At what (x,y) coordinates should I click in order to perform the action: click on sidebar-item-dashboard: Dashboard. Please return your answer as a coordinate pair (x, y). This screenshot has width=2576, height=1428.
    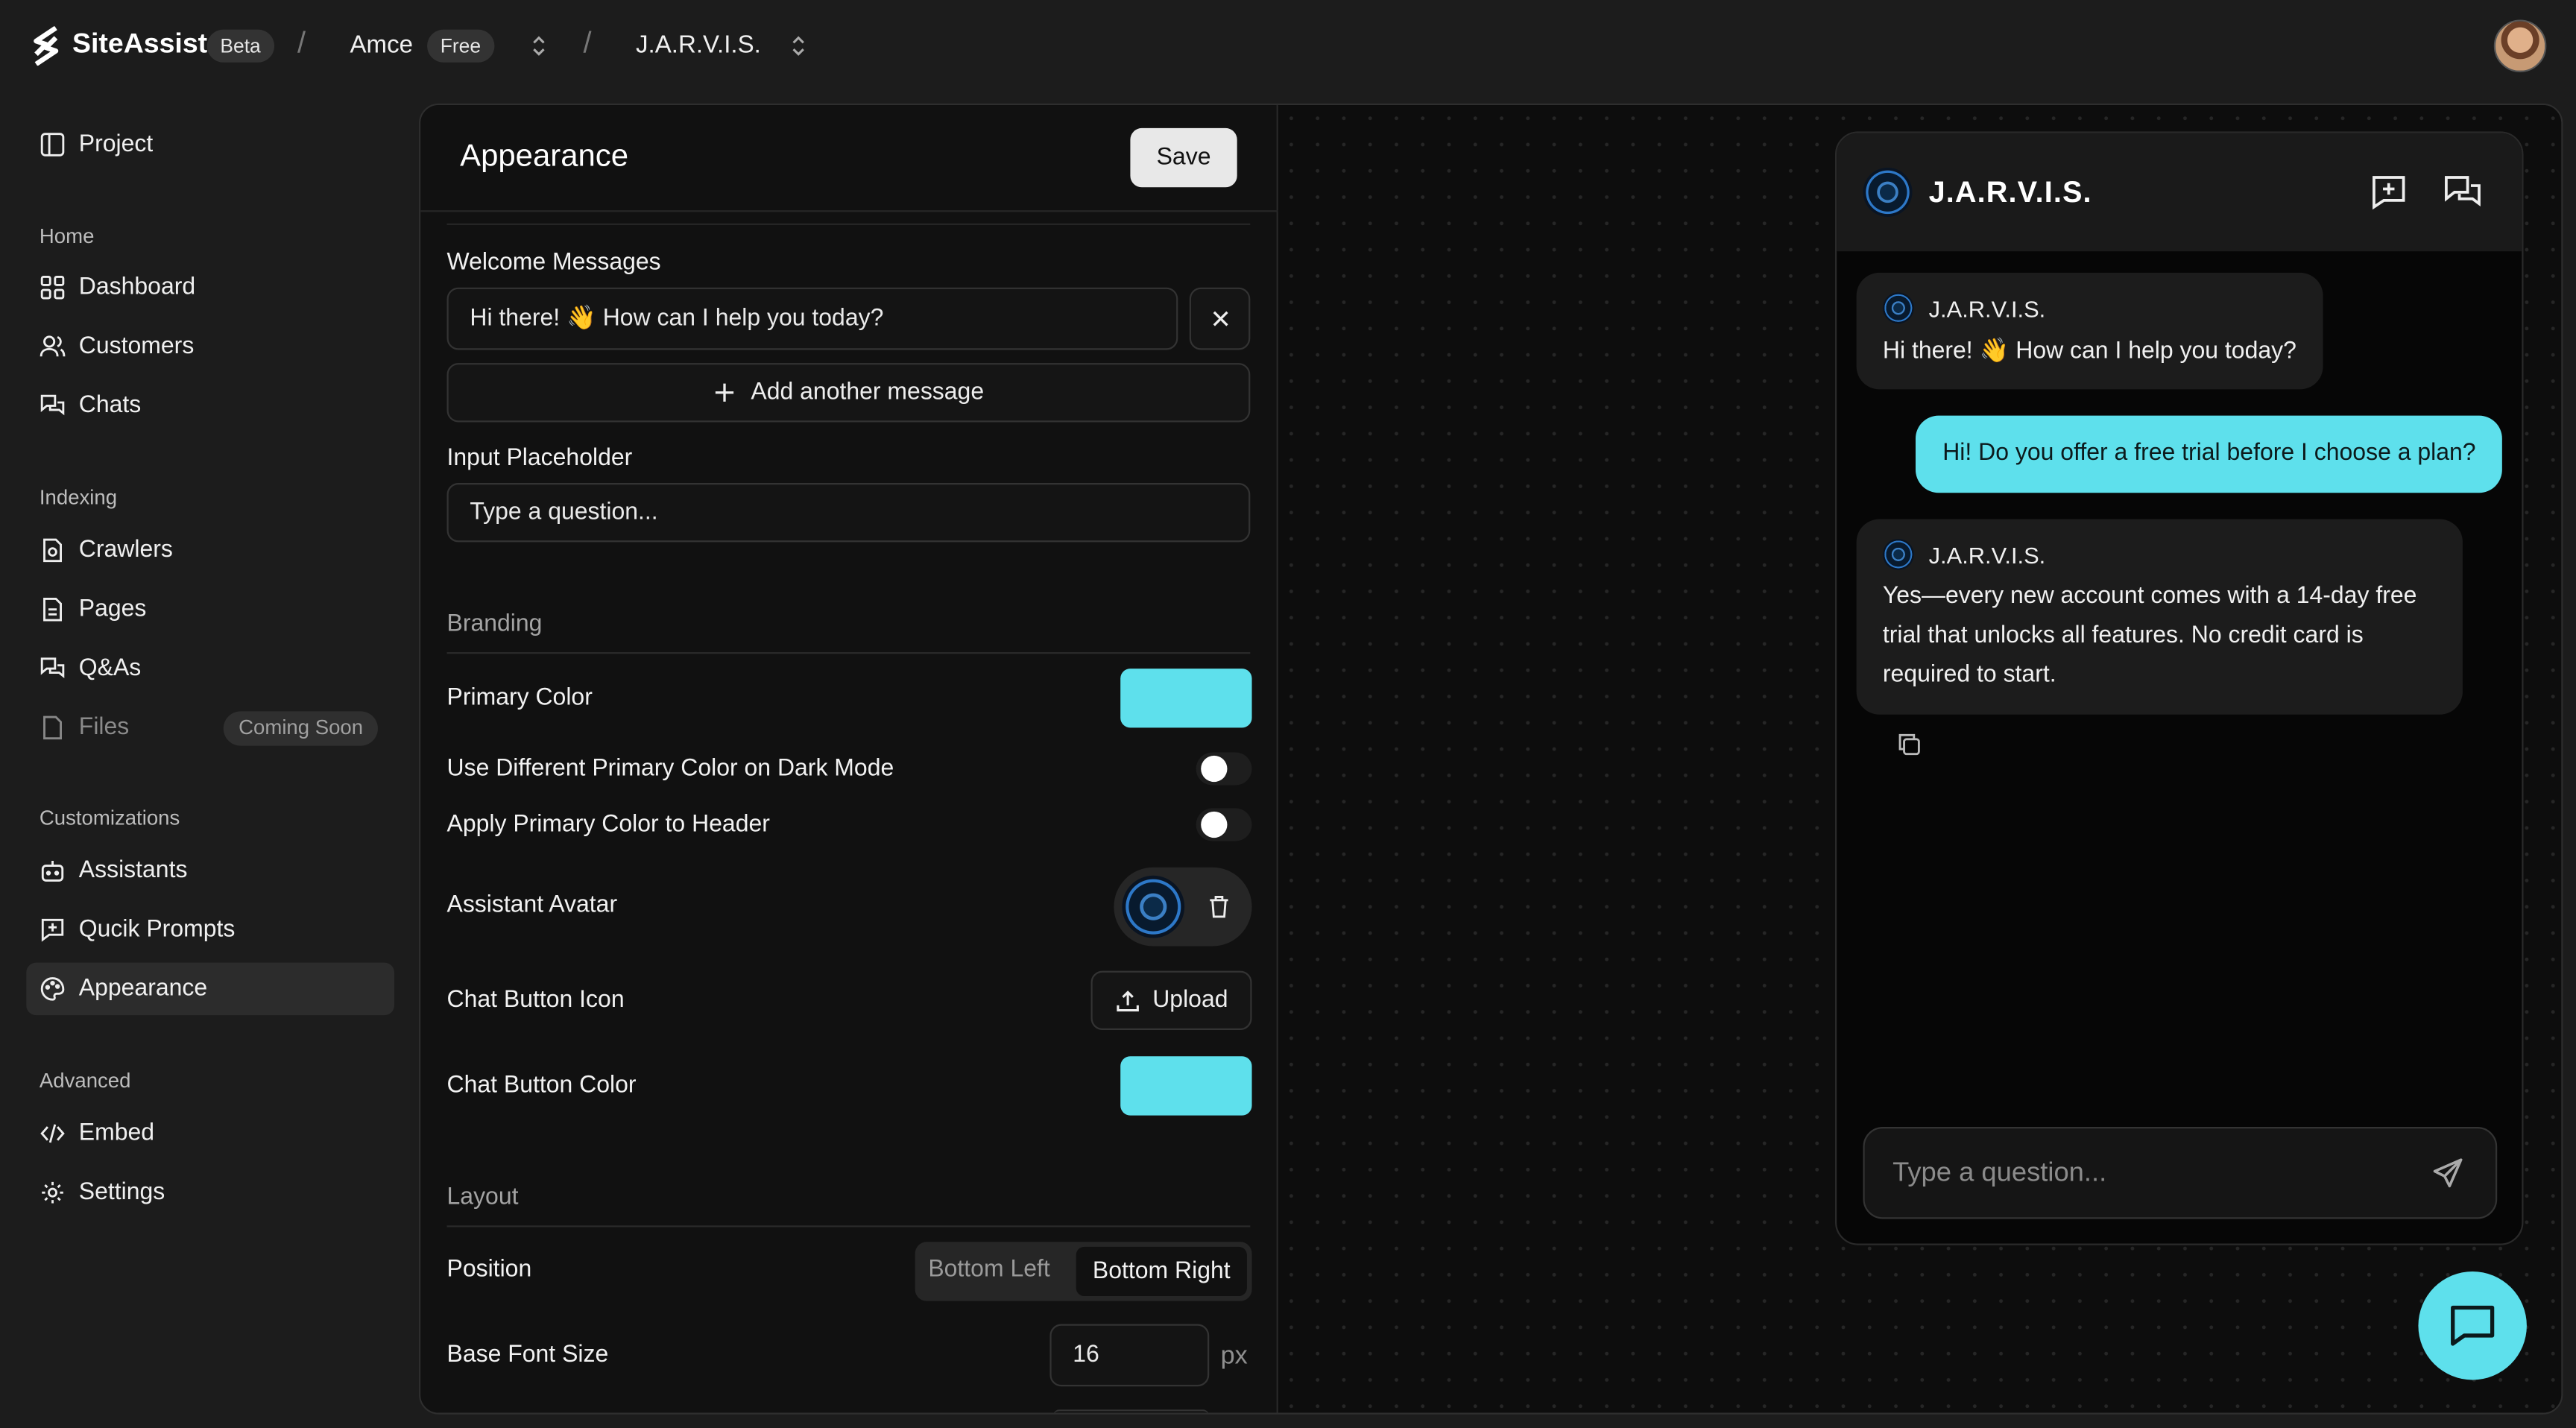
    Looking at the image, I should click on (210, 287).